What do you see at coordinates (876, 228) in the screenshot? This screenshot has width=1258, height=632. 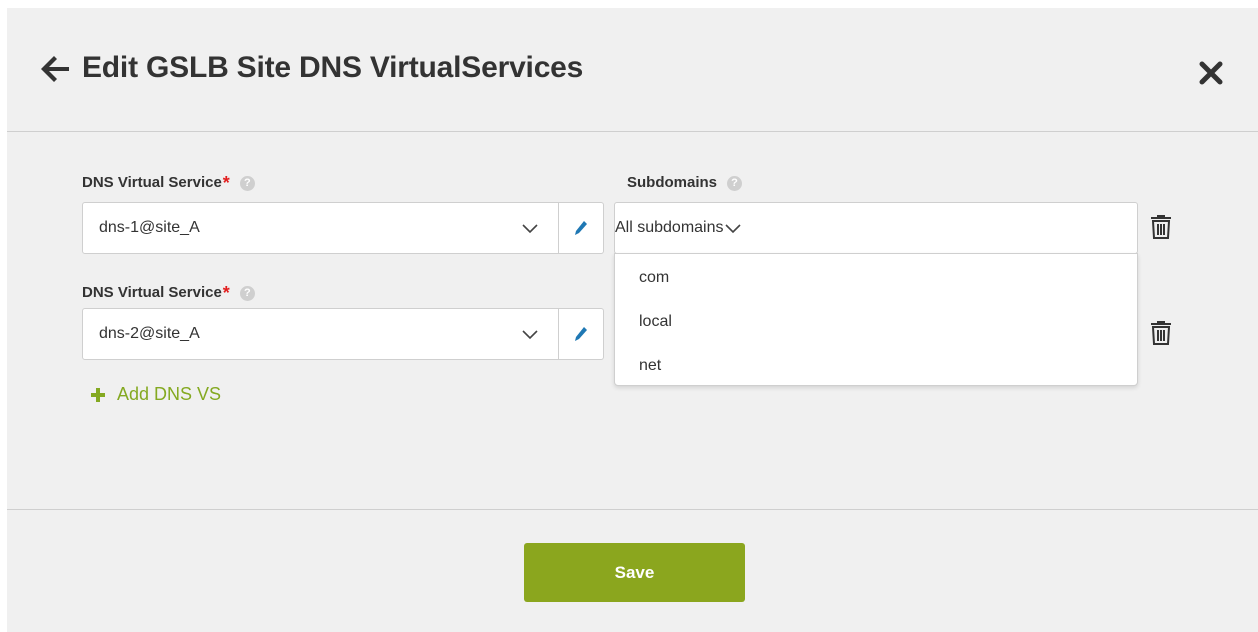 I see `subdomains-select: All subdomains` at bounding box center [876, 228].